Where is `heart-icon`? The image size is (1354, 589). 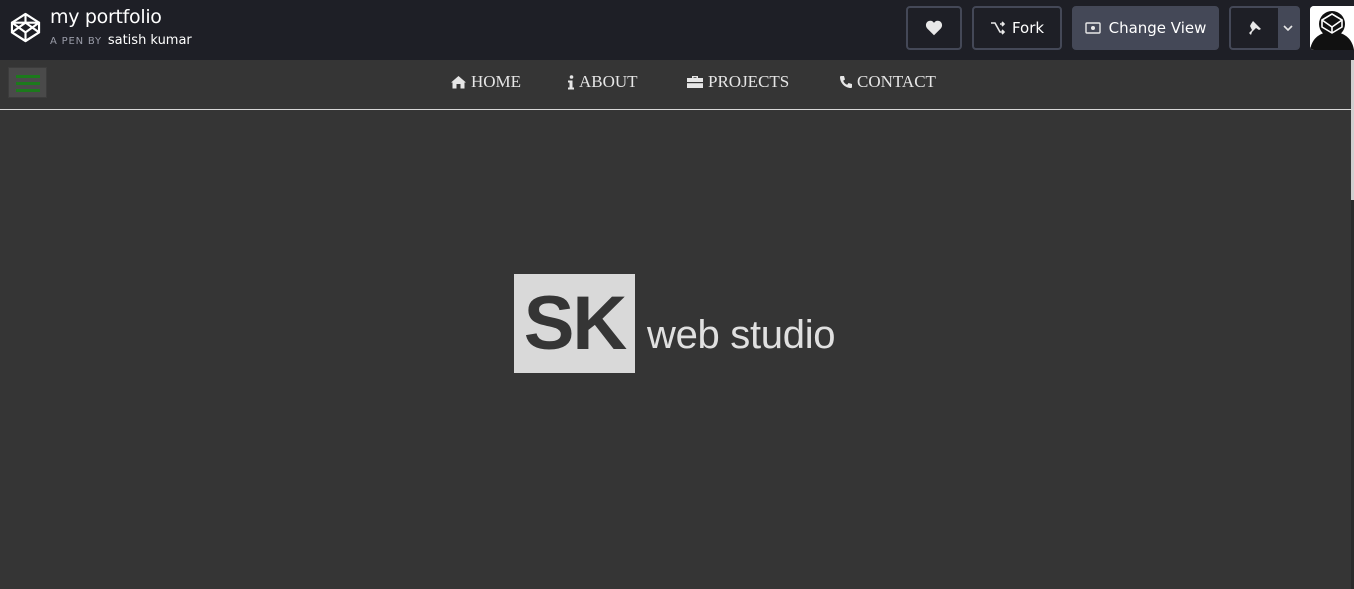
heart-icon is located at coordinates (934, 28).